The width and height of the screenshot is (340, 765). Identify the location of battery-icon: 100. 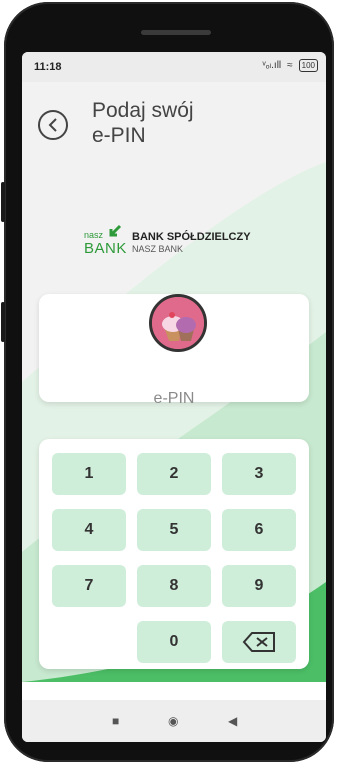
(308, 65).